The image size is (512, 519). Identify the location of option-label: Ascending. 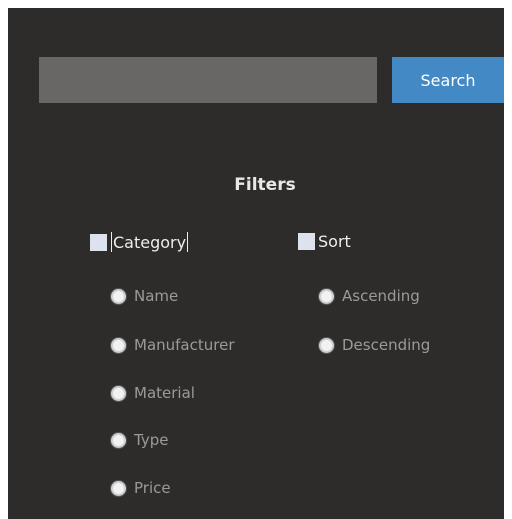
(381, 296).